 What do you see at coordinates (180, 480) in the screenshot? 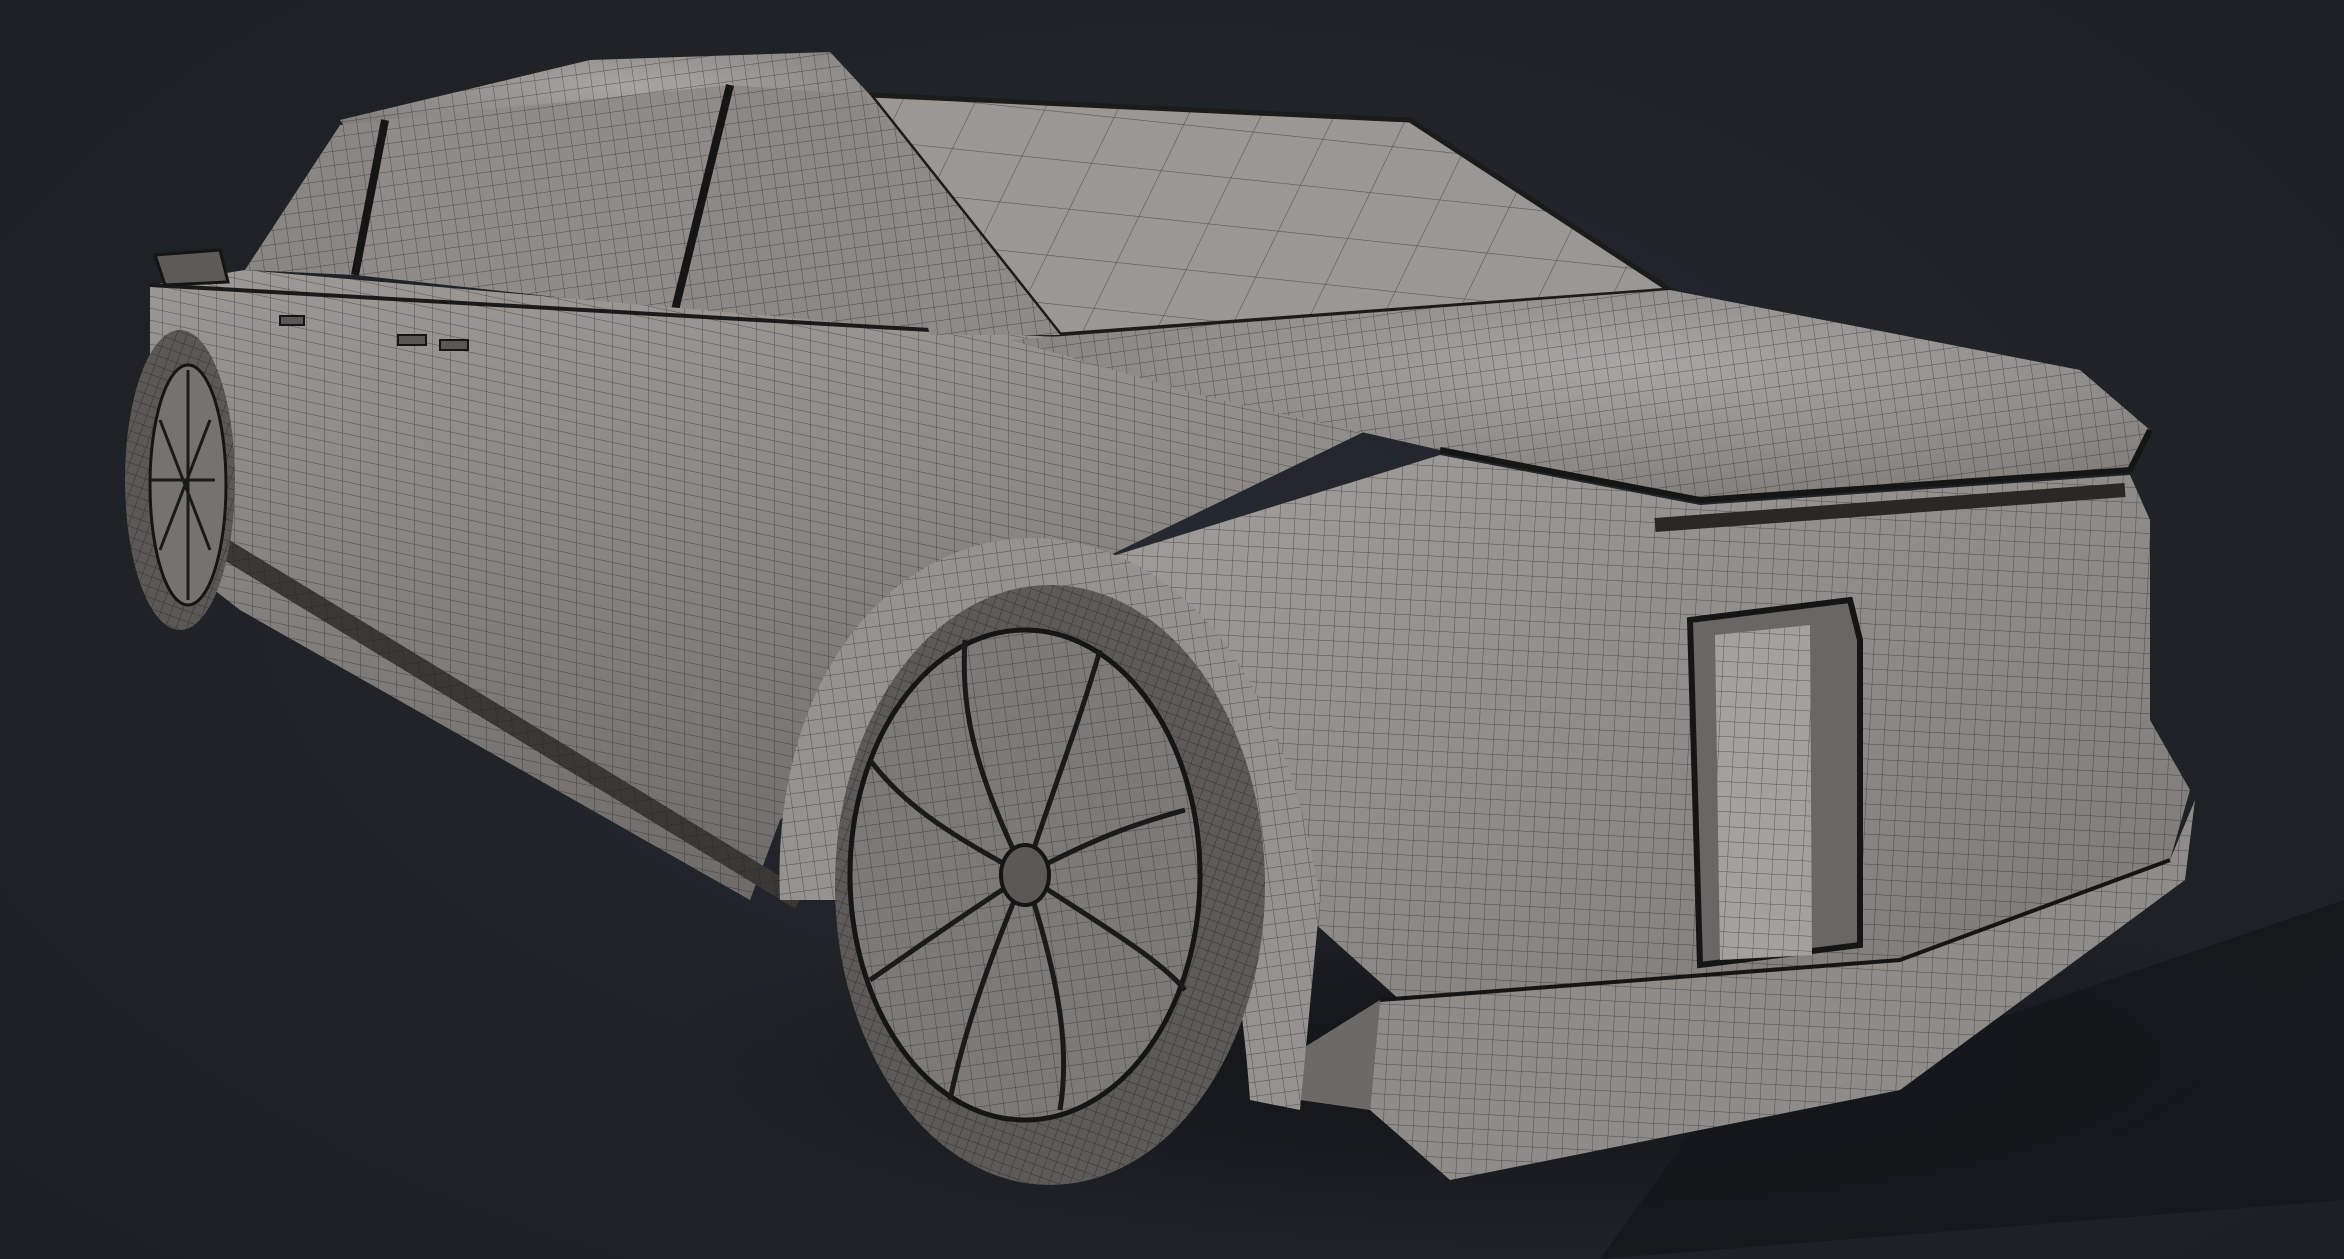
I see `front-wheel` at bounding box center [180, 480].